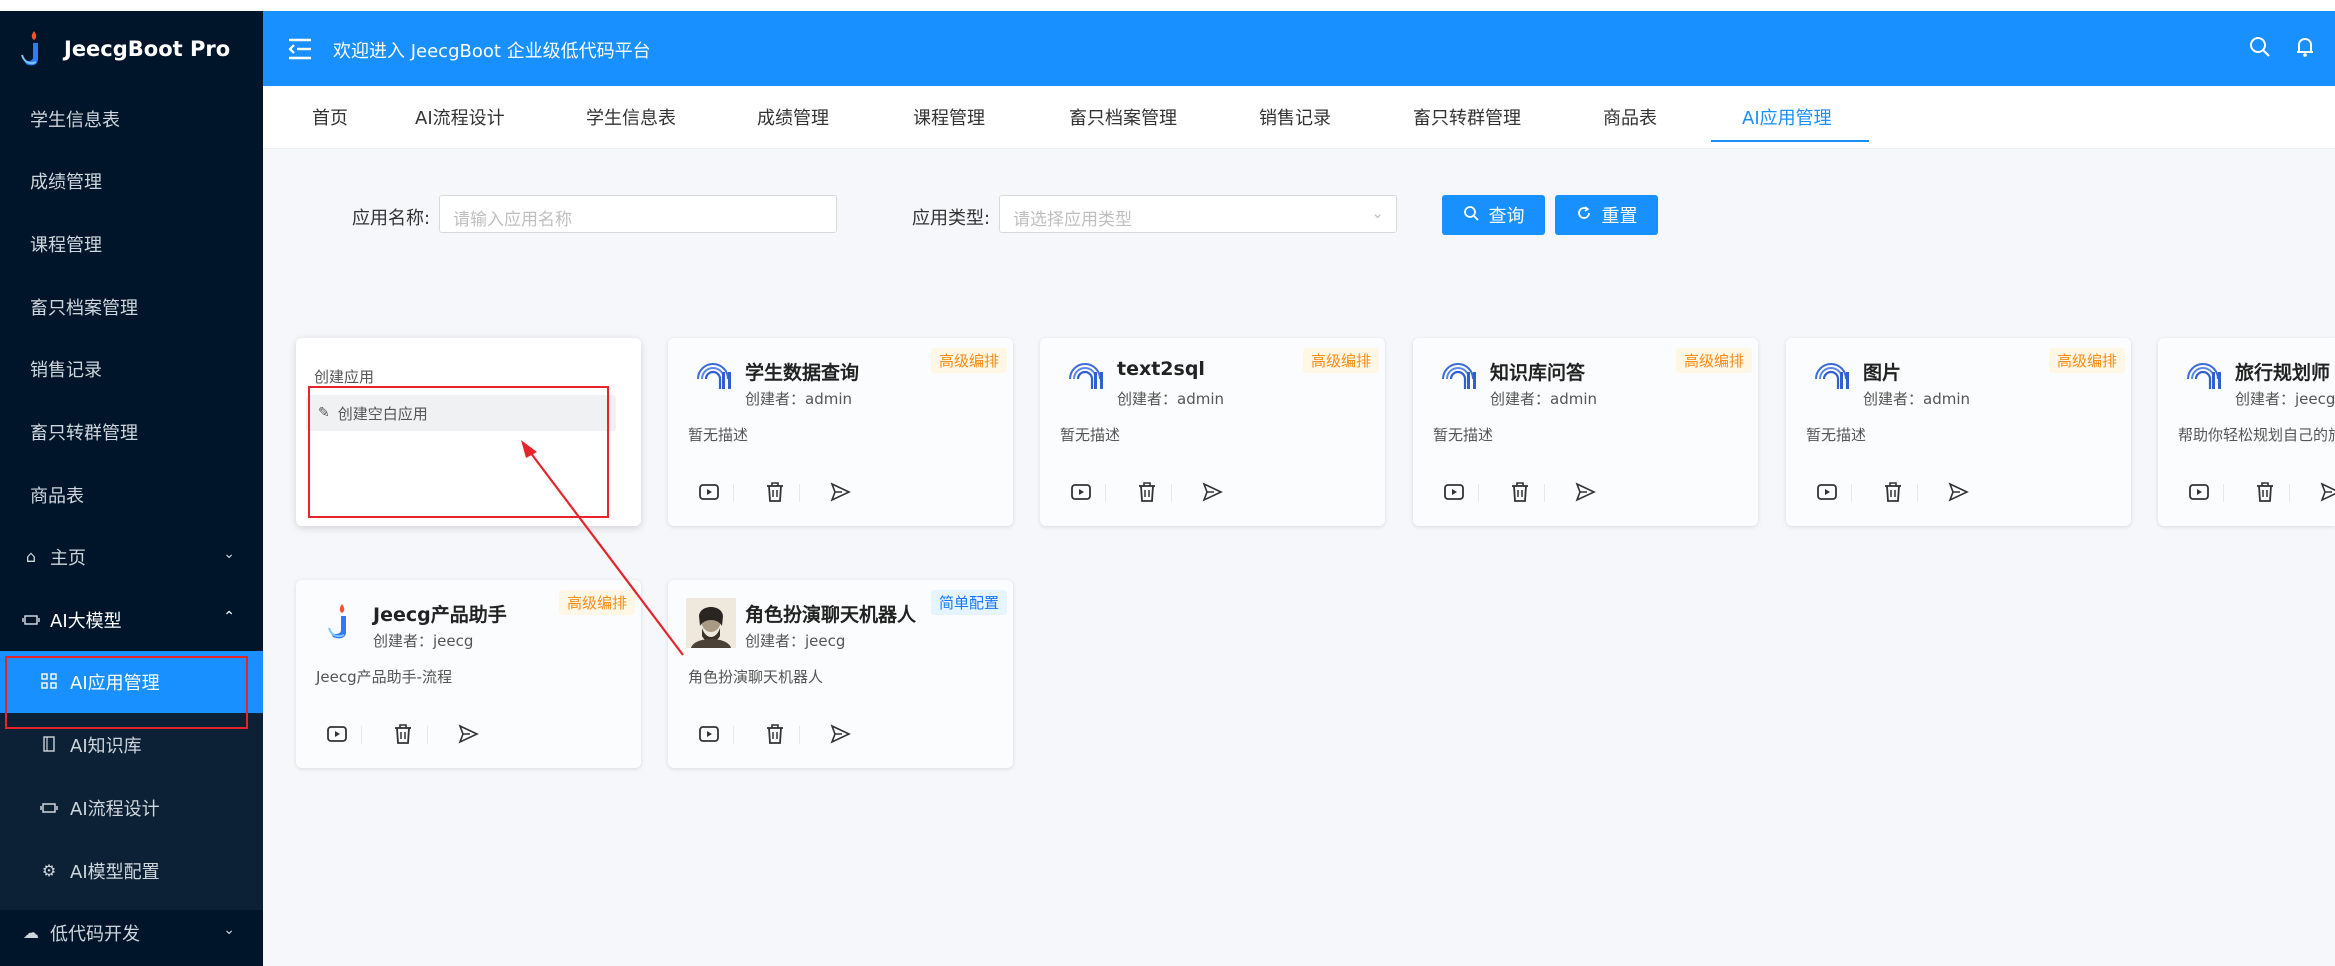 This screenshot has width=2335, height=966. Describe the element at coordinates (131, 557) in the screenshot. I see `sidebar-group-home: ⌂ 主页 ⌄` at that location.